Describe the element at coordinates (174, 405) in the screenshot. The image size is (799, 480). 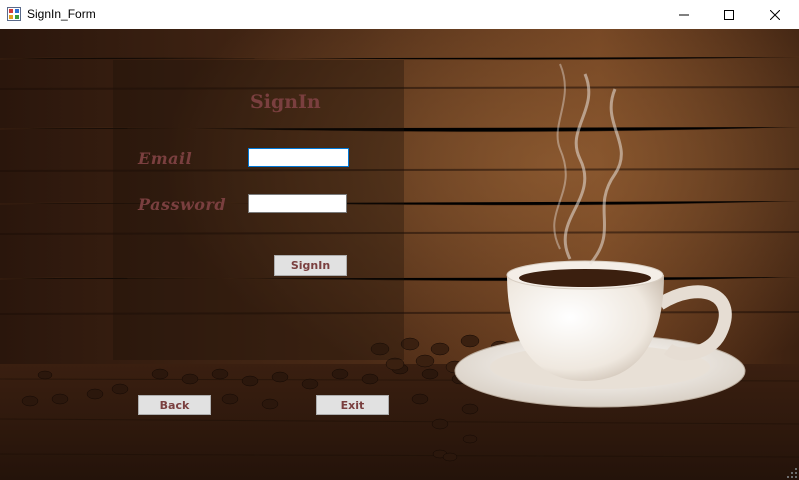
I see `back-button: Back` at that location.